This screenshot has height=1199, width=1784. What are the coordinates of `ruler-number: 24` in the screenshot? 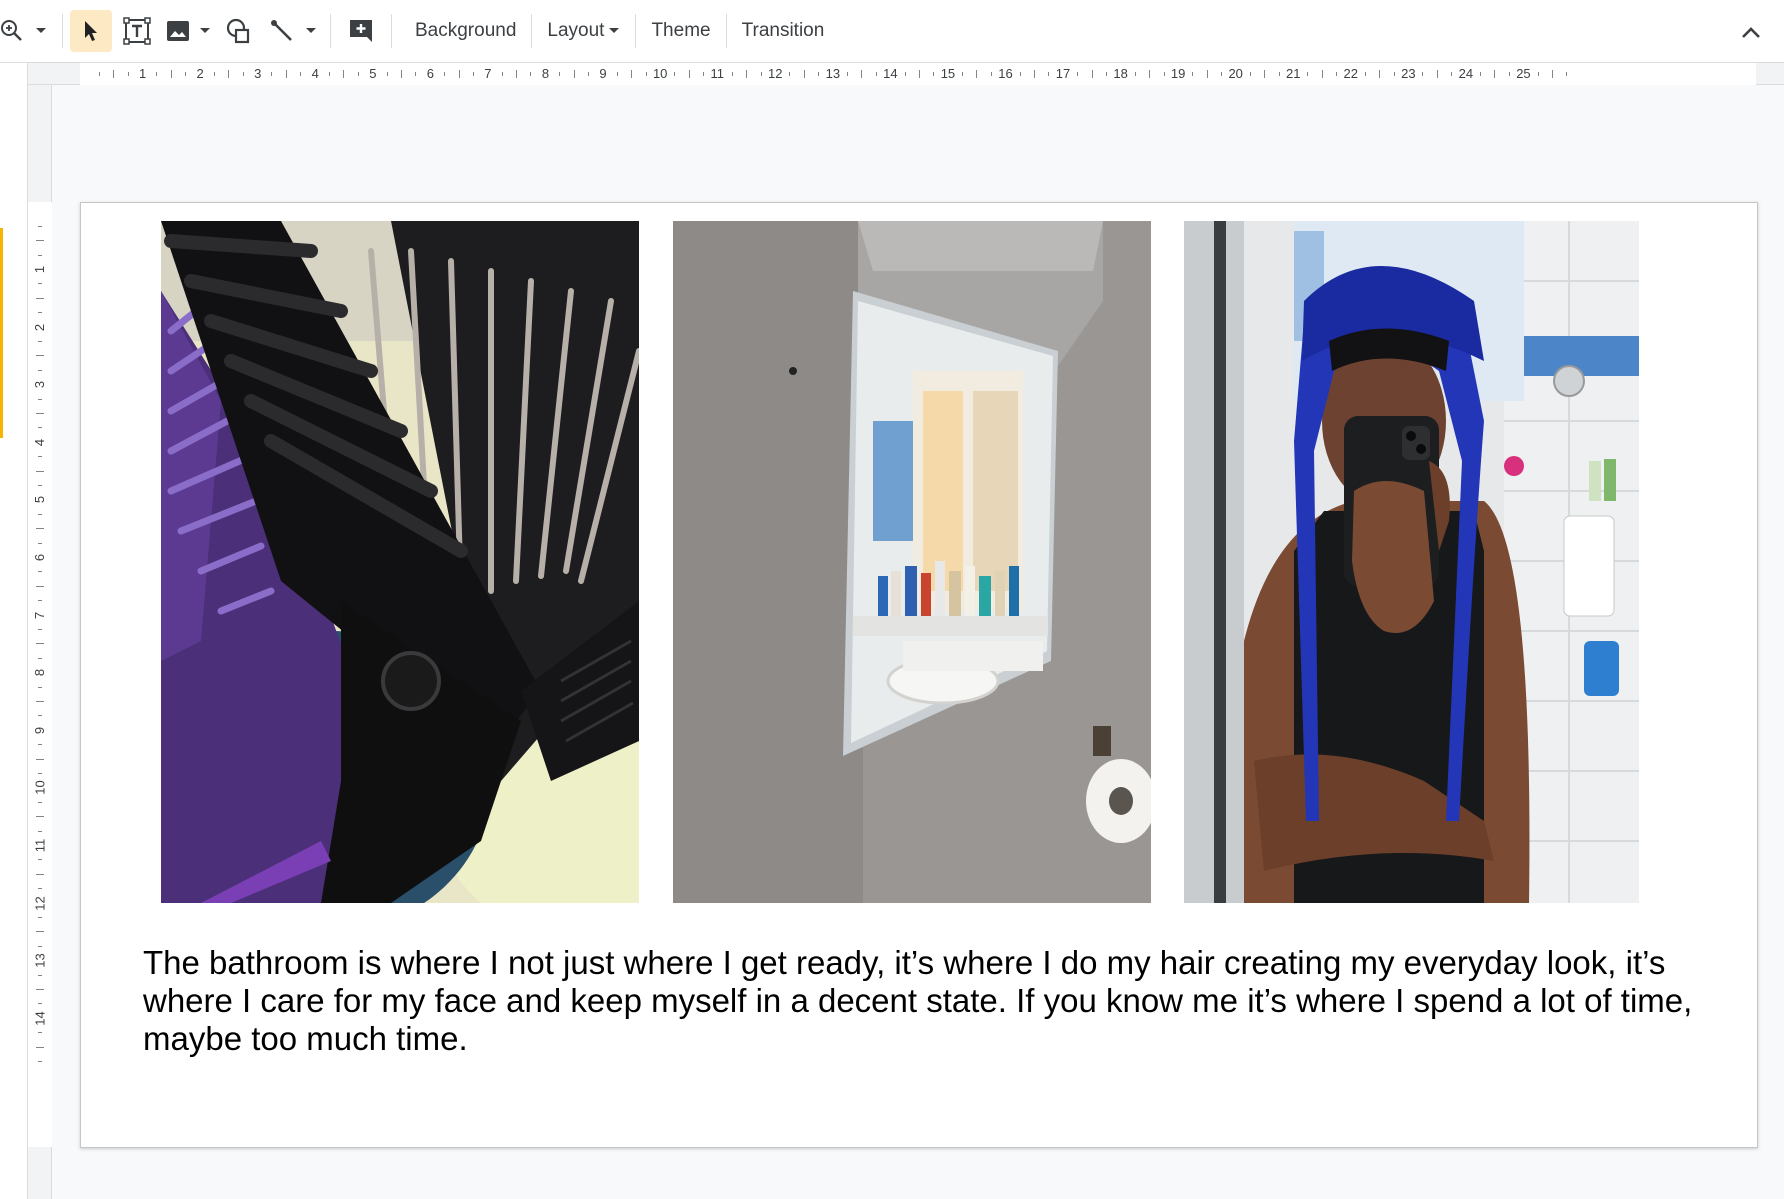 It's located at (1466, 73).